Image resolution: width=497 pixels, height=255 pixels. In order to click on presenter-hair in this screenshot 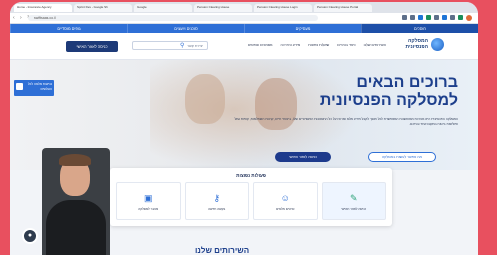, I will do `click(75, 160)`.